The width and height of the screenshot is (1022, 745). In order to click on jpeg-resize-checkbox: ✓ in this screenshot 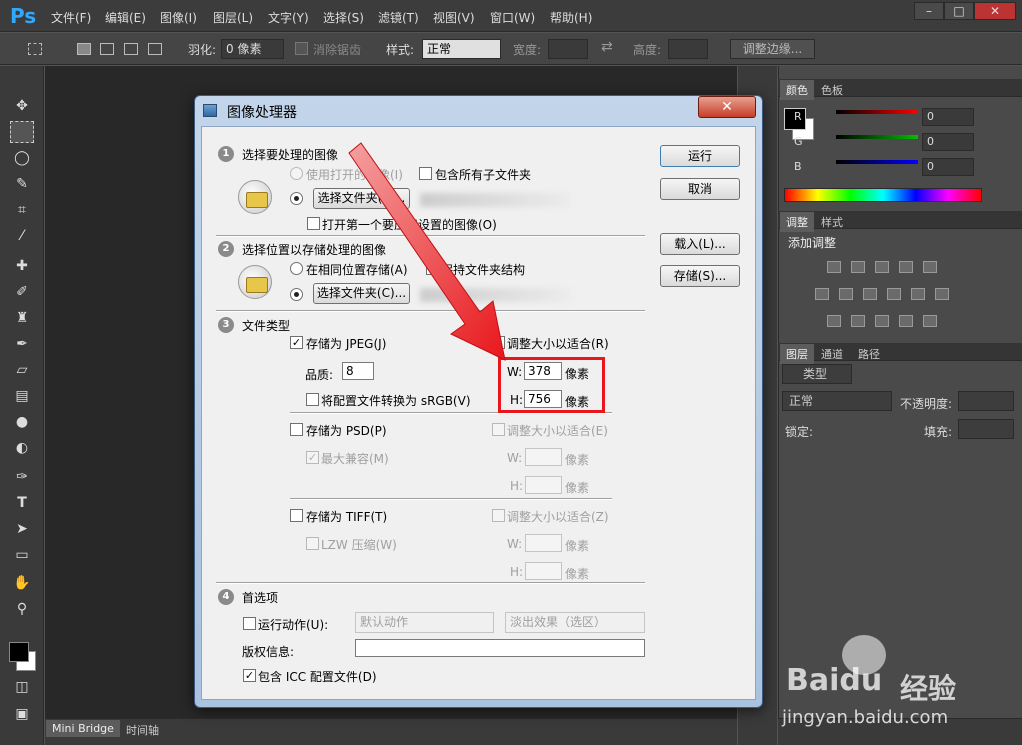, I will do `click(498, 342)`.